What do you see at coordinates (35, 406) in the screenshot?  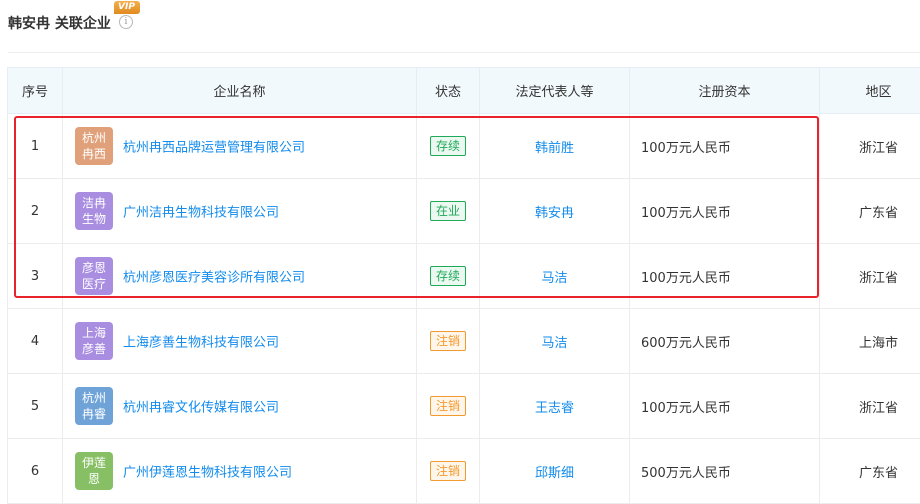 I see `row-index: 5` at bounding box center [35, 406].